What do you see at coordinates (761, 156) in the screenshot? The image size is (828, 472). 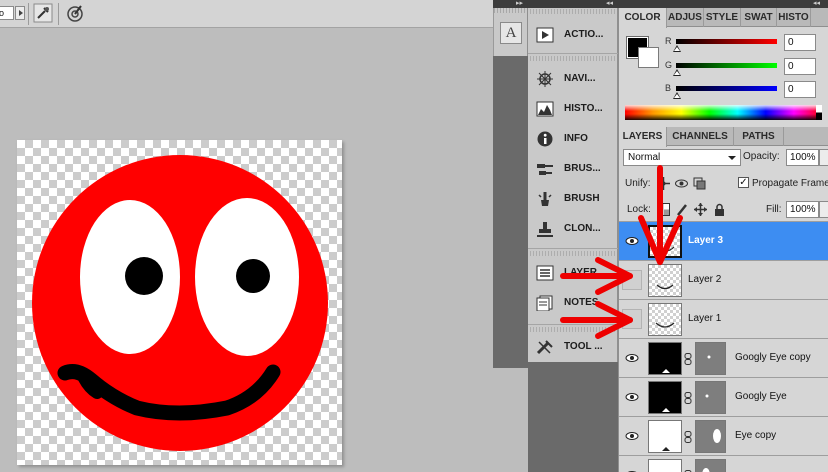 I see `opacity-label: Opacity:` at bounding box center [761, 156].